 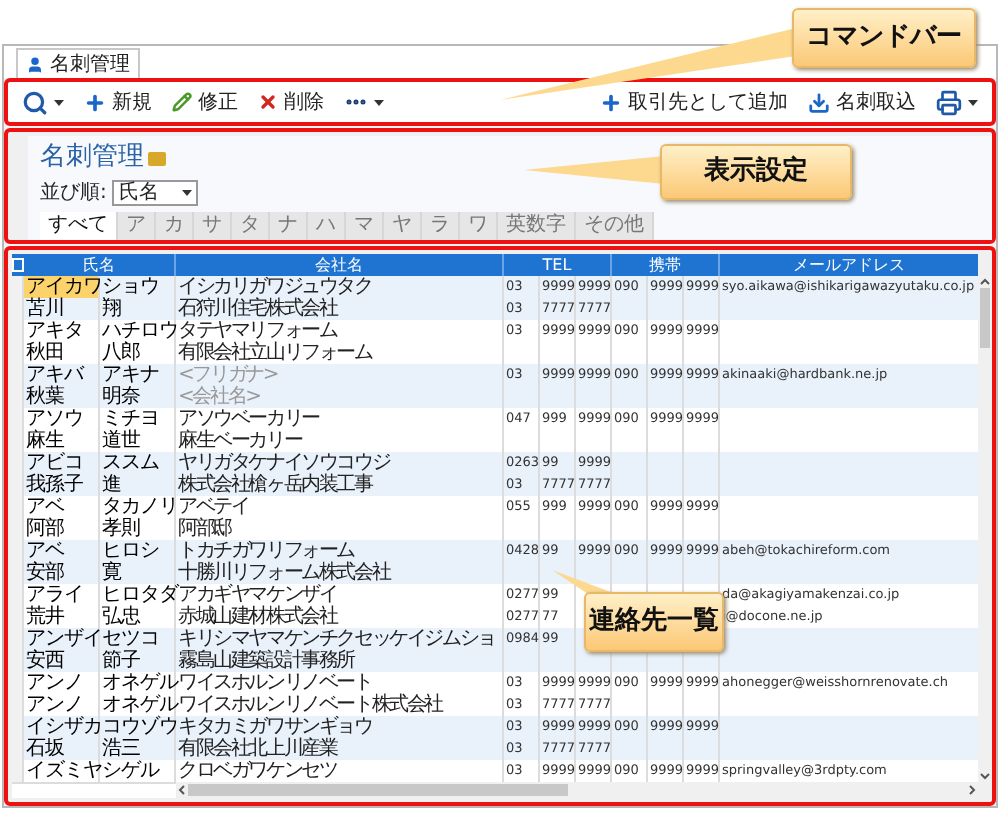 I want to click on toolbar-button: 名刺取込, so click(x=862, y=102).